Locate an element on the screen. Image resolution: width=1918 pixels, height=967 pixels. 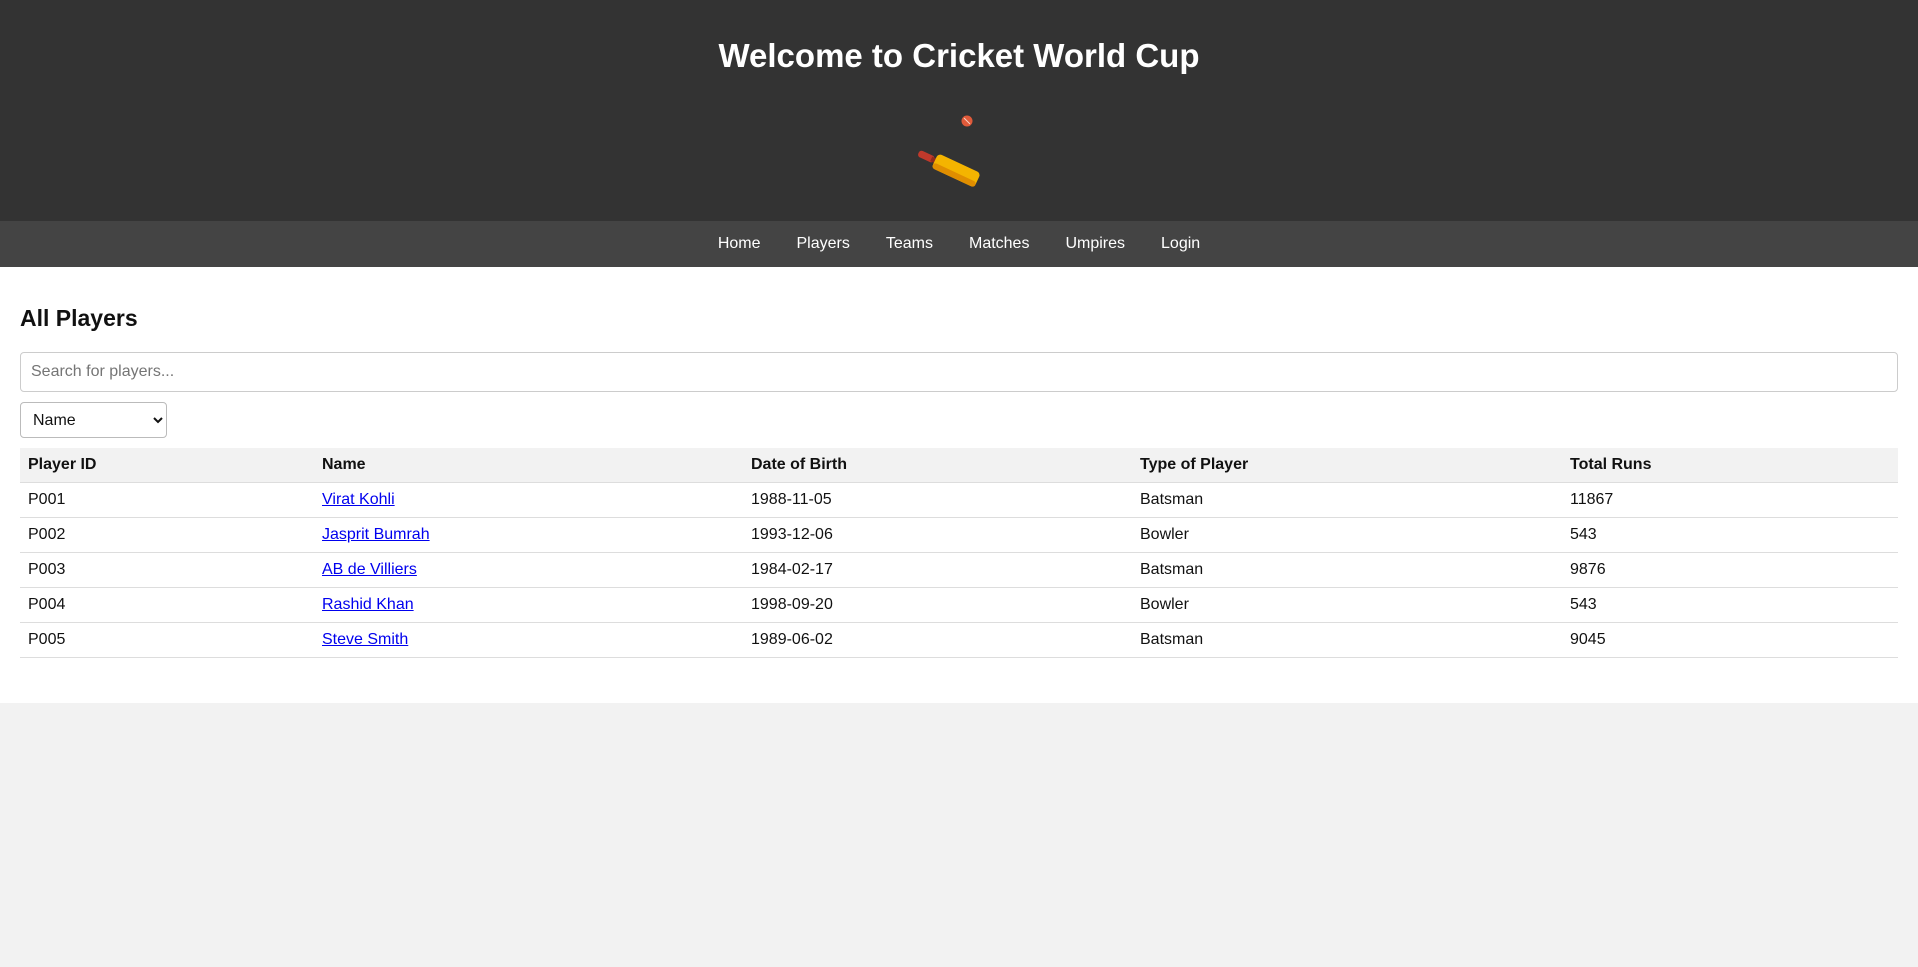
nav-matches: Matches is located at coordinates (999, 244).